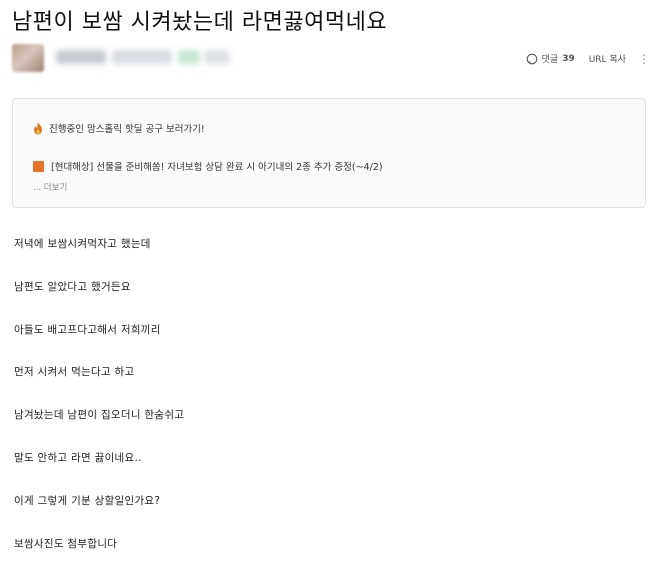 The height and width of the screenshot is (577, 661). Describe the element at coordinates (87, 330) in the screenshot. I see `body-line: 아들도 배고프다고해서 저희끼리` at that location.